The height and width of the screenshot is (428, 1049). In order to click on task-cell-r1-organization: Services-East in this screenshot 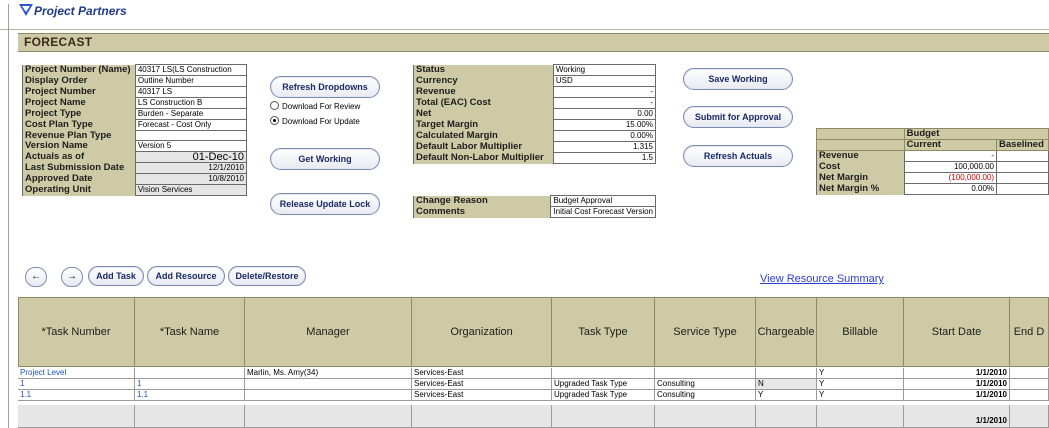, I will do `click(482, 384)`.